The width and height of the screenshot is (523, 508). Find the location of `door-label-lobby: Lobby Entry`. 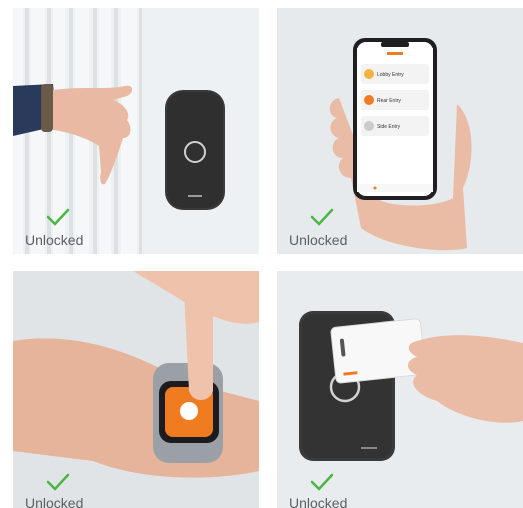

door-label-lobby: Lobby Entry is located at coordinates (390, 75).